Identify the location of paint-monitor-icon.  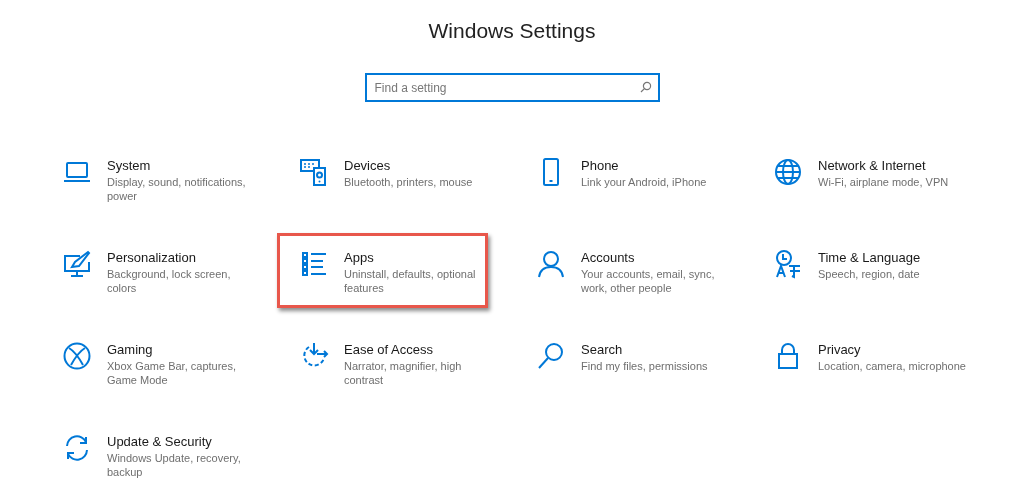
(77, 264).